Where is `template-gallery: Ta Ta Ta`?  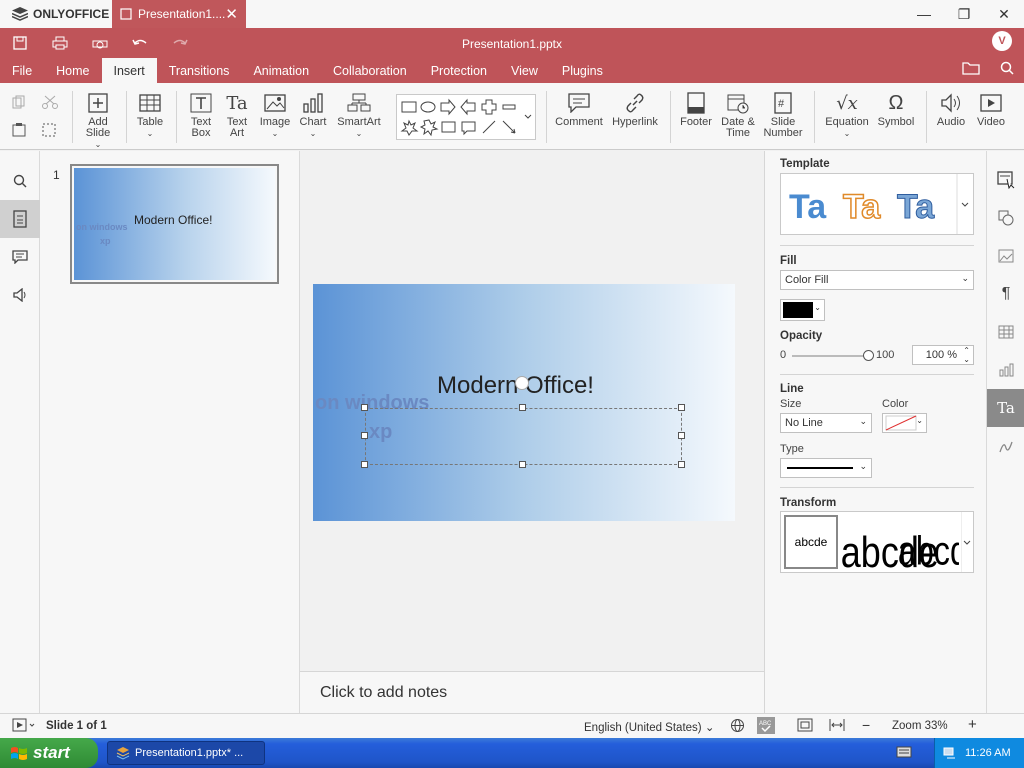
template-gallery: Ta Ta Ta is located at coordinates (877, 204).